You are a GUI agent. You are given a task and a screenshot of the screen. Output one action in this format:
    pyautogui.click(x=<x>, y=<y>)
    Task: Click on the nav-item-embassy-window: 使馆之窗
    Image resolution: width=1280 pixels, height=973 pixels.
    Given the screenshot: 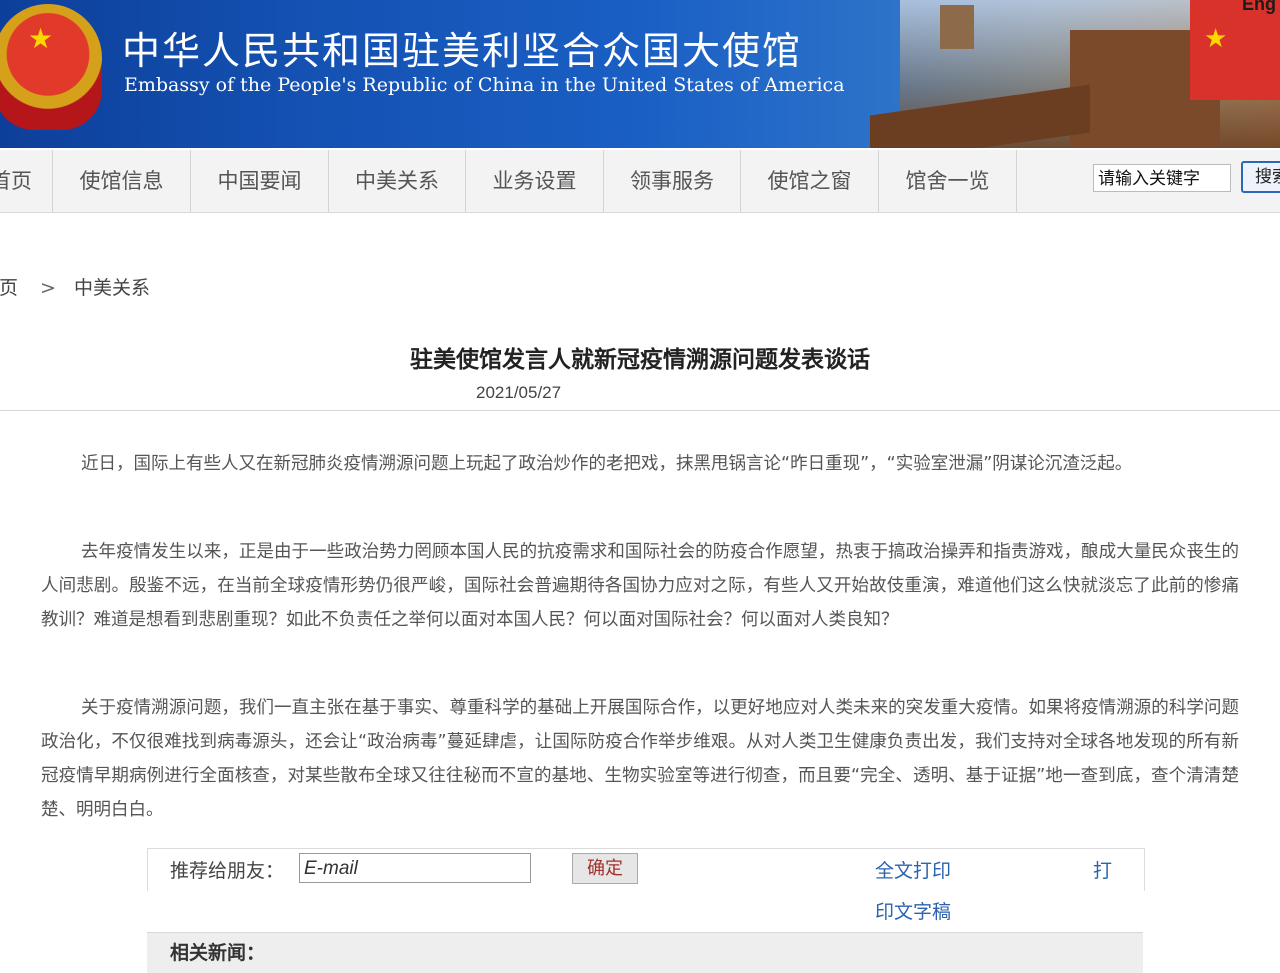 What is the action you would take?
    pyautogui.click(x=810, y=181)
    